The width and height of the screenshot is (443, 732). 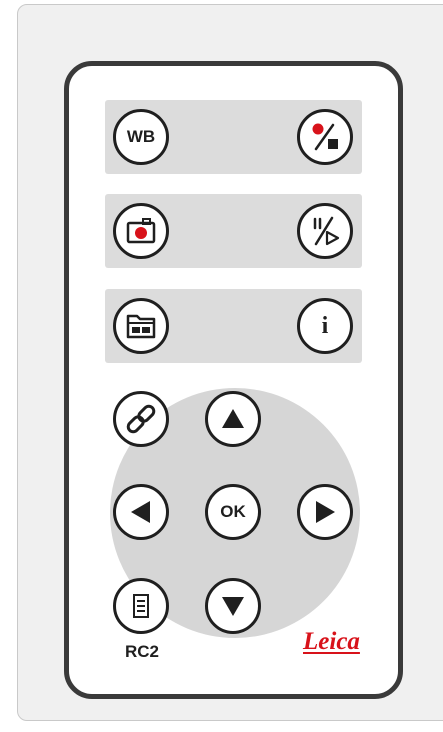 I want to click on record-stop-button, so click(x=325, y=137).